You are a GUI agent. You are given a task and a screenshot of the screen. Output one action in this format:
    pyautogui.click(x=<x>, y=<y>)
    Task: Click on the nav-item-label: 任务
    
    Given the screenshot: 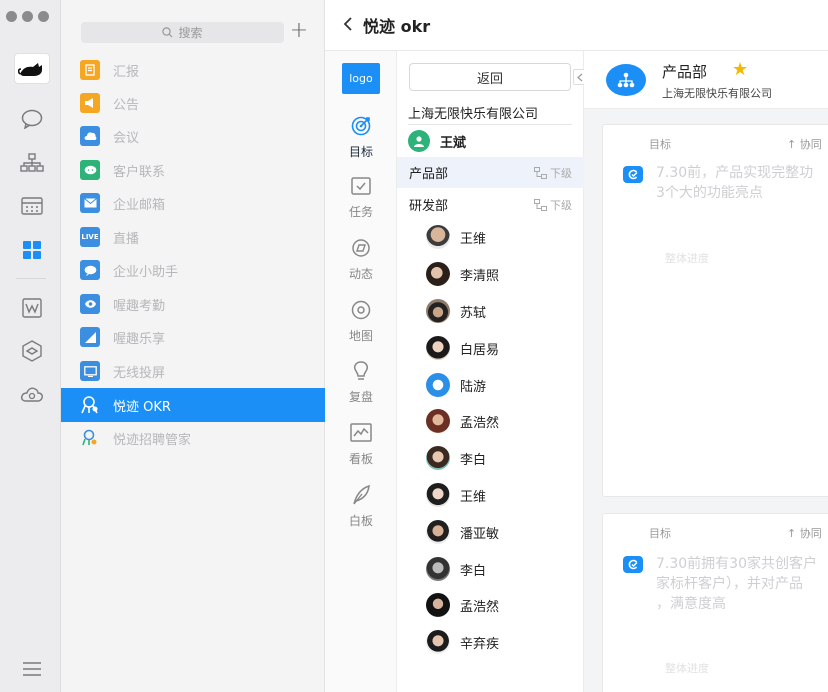 What is the action you would take?
    pyautogui.click(x=360, y=212)
    